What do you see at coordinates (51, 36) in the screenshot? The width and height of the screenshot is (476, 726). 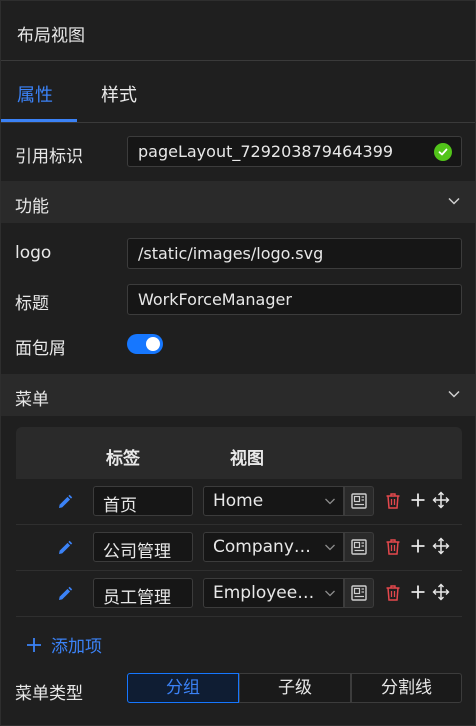 I see `panel-title: 布局视图` at bounding box center [51, 36].